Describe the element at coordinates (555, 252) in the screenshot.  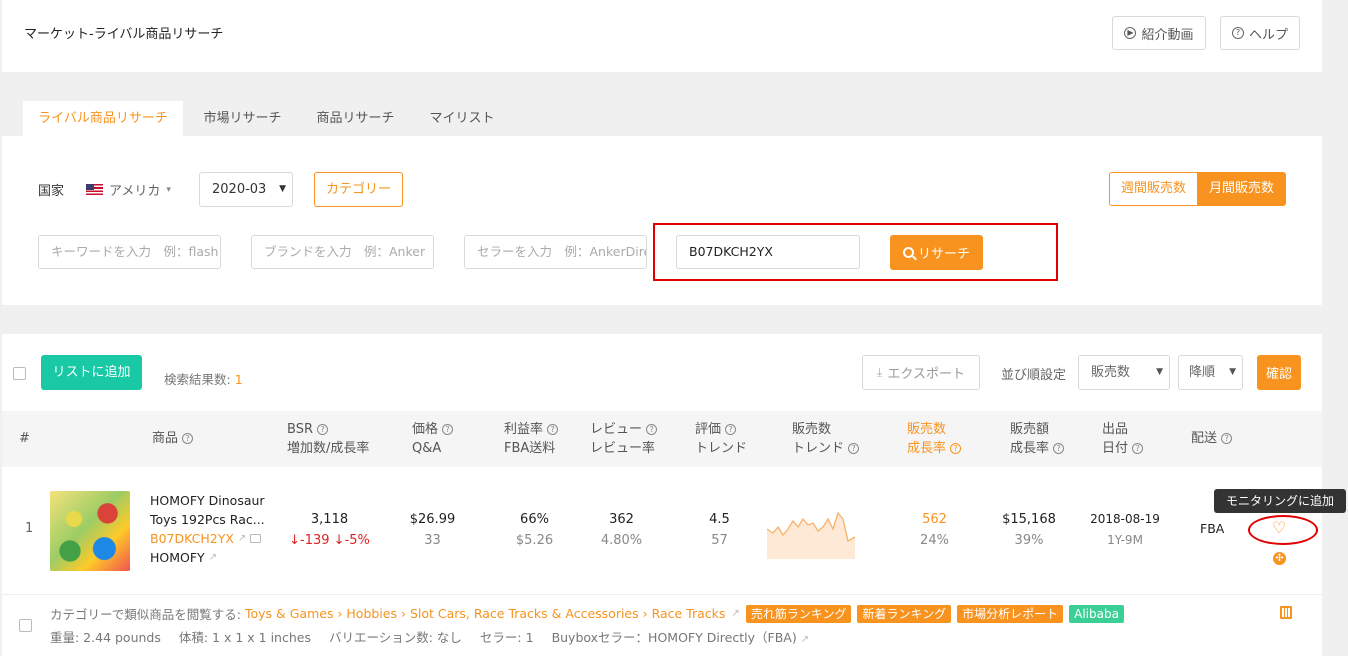
I see `seller-input: セラーを入力 例：AnkerDirect` at that location.